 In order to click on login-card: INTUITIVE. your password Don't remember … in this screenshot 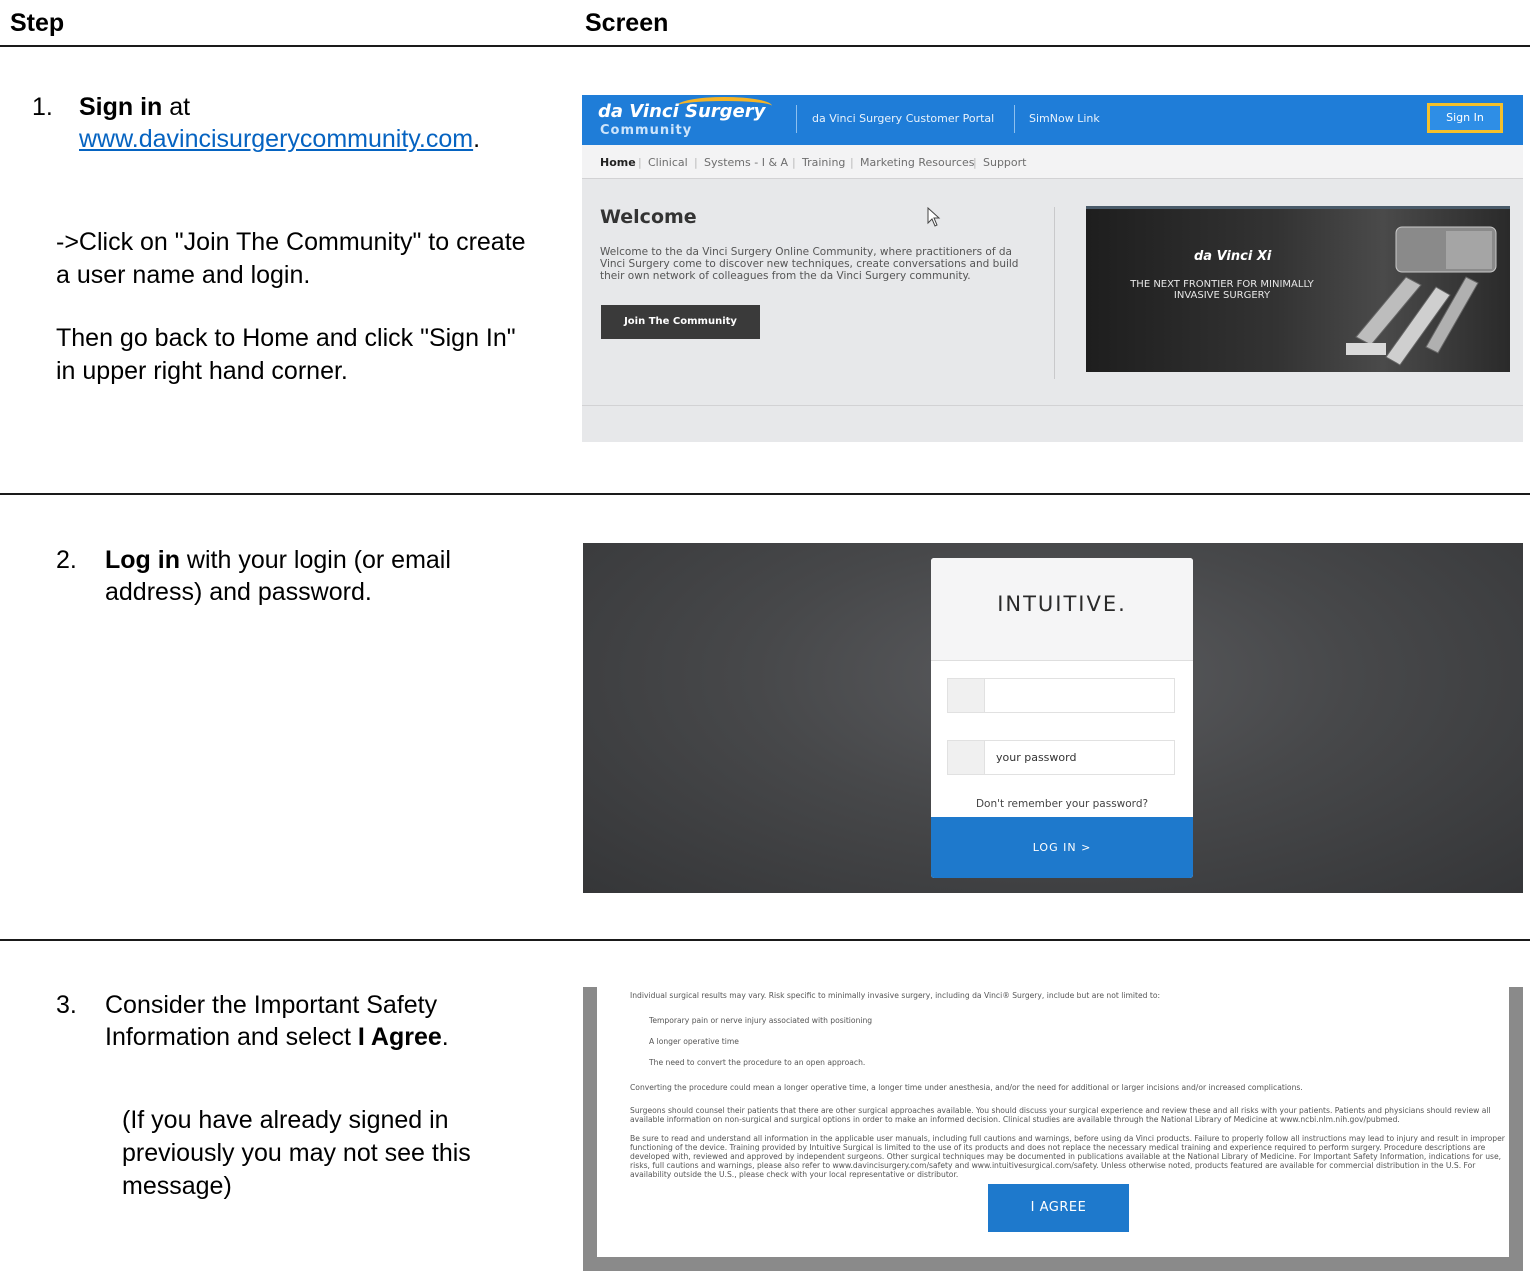, I will do `click(1062, 718)`.